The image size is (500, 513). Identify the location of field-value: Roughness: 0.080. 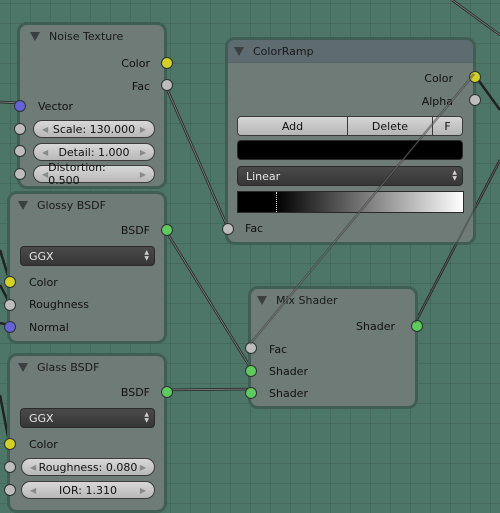
(88, 467).